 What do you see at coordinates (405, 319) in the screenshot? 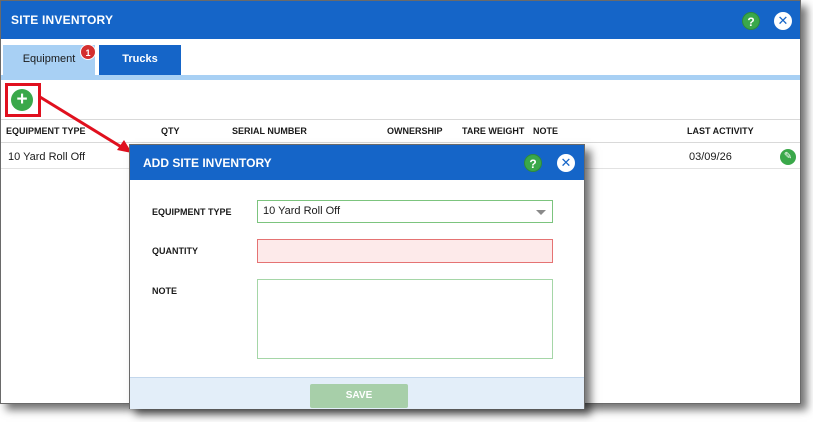
I see `note-textarea` at bounding box center [405, 319].